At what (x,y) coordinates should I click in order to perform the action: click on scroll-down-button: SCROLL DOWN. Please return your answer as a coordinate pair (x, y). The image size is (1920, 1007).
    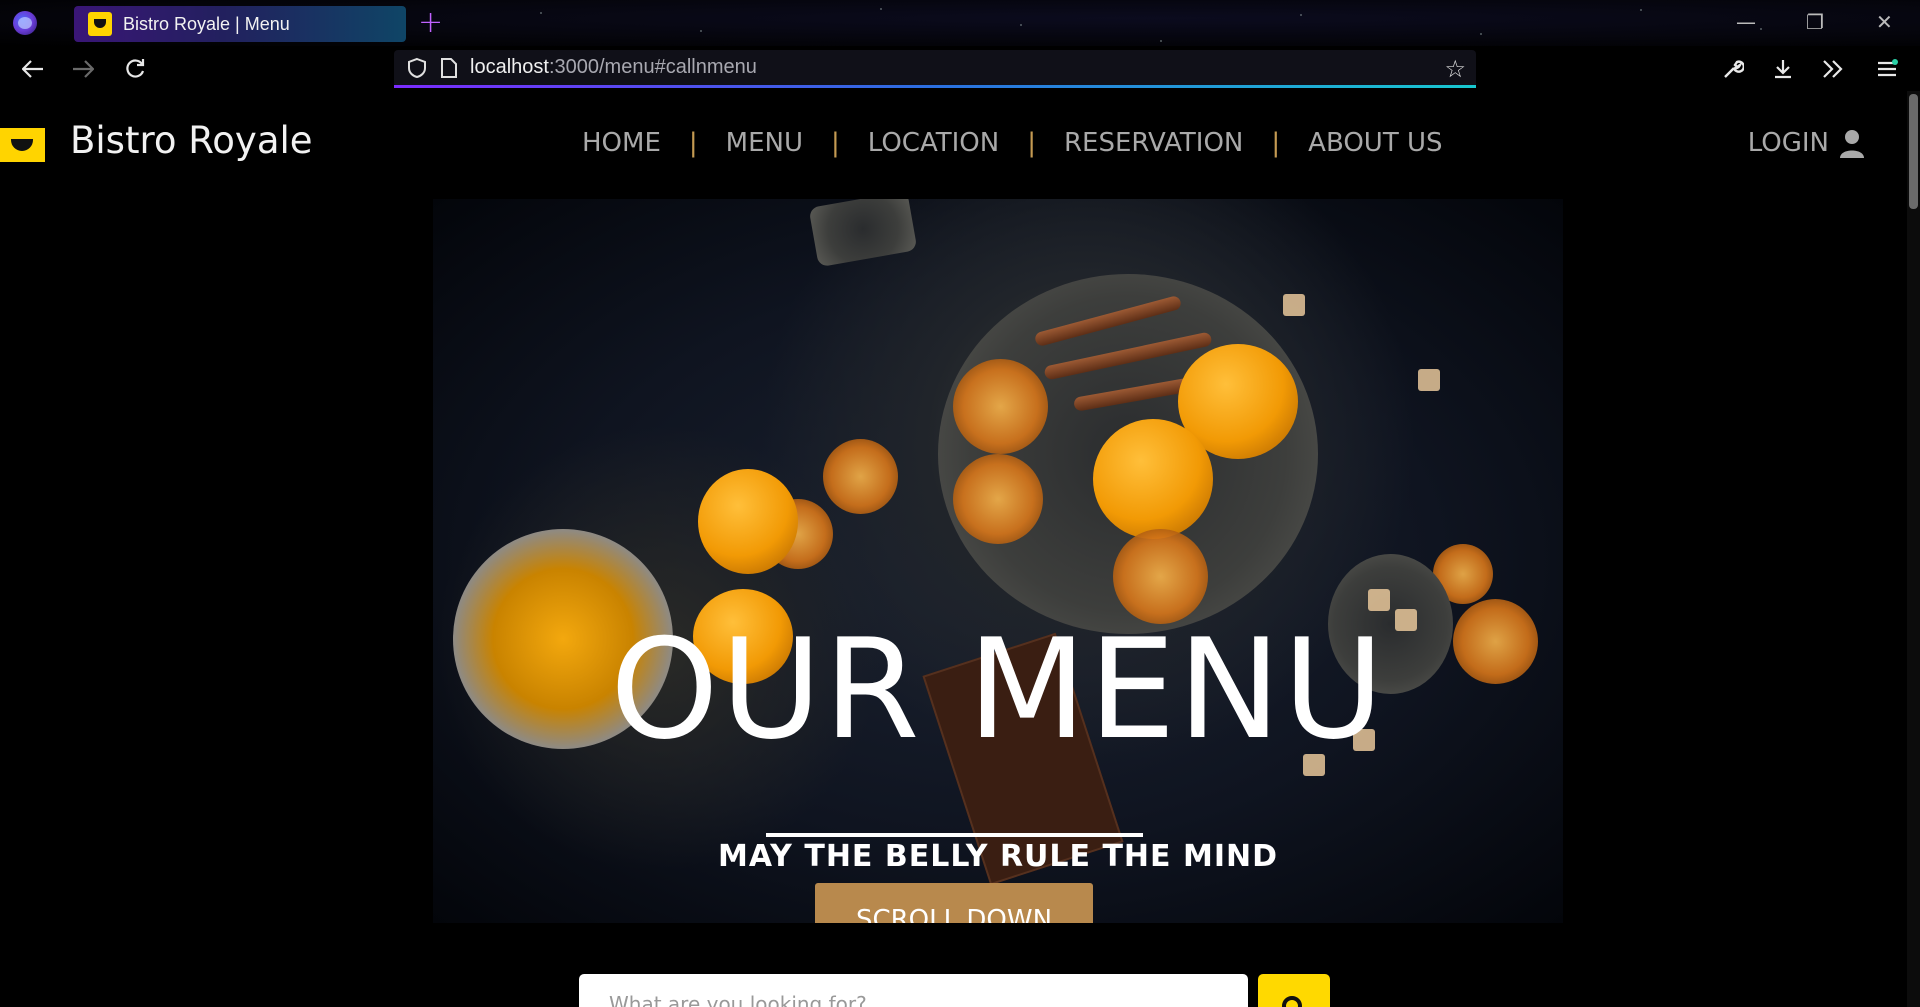
    Looking at the image, I should click on (954, 903).